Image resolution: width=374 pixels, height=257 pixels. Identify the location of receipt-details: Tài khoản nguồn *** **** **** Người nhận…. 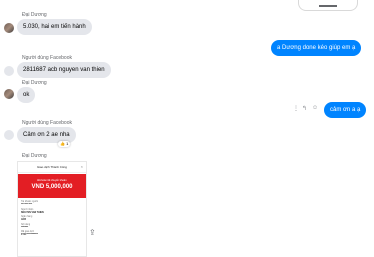
(52, 220).